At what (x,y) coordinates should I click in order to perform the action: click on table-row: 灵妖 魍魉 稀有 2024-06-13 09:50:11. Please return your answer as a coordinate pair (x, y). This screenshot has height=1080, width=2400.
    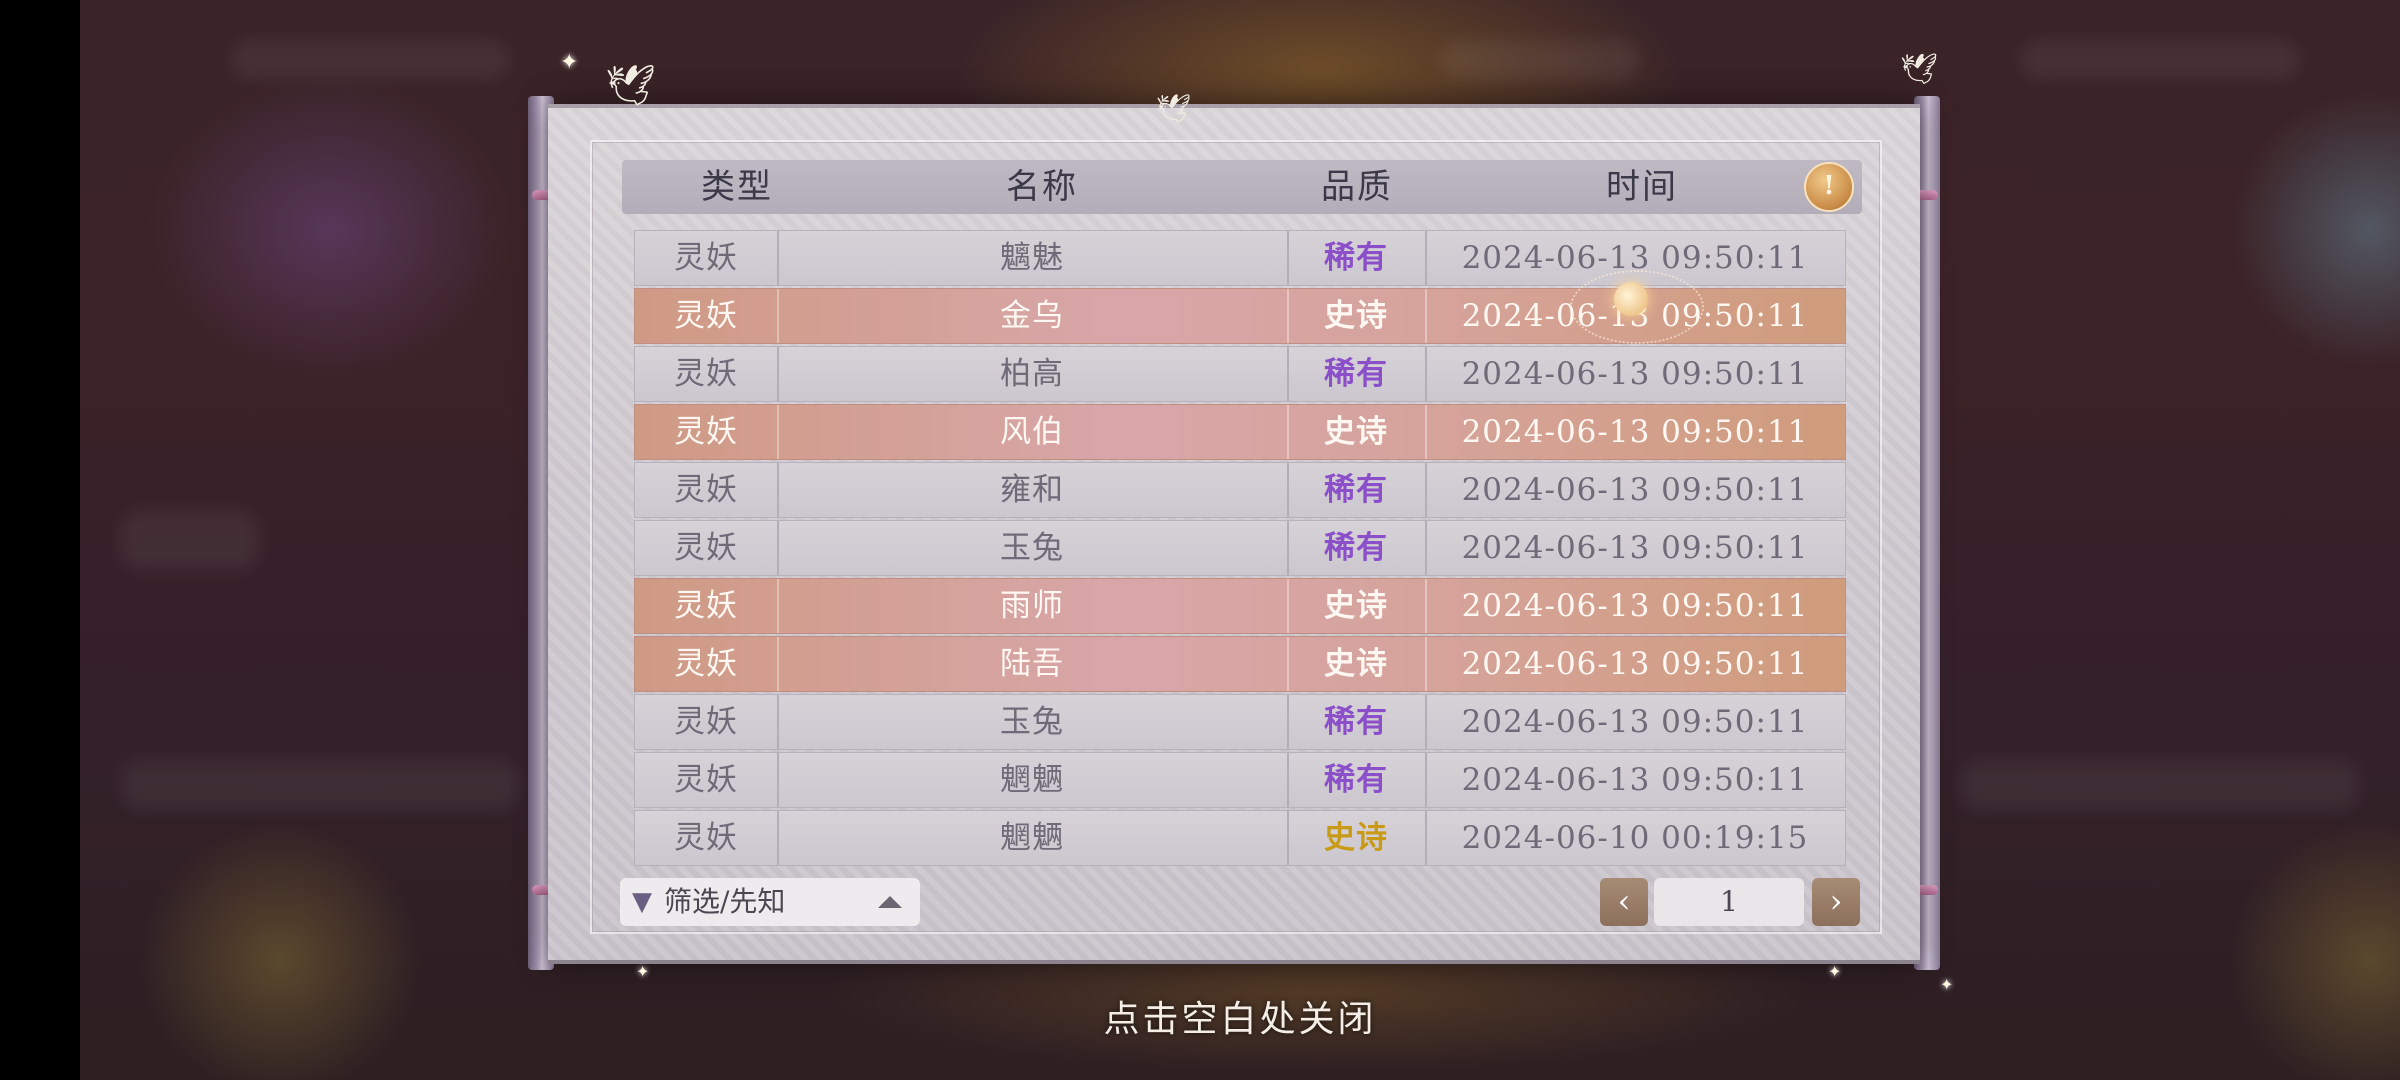
    Looking at the image, I should click on (1240, 780).